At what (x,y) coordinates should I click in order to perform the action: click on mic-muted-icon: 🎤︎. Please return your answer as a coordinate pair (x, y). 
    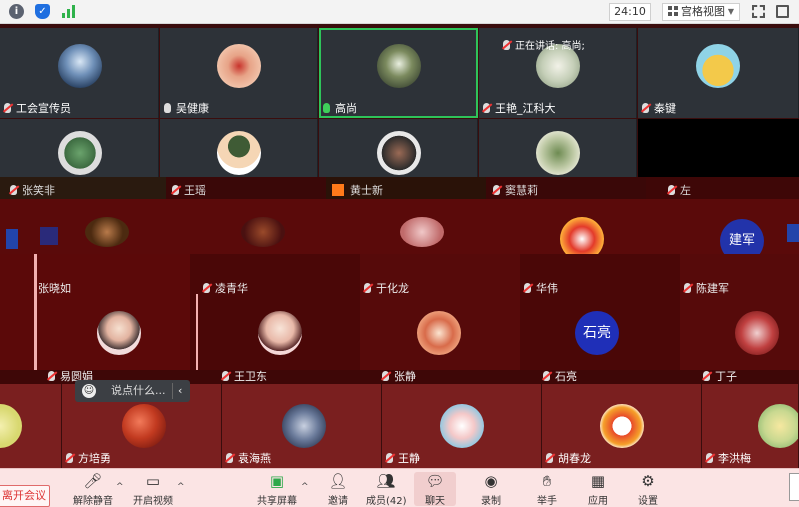
    Looking at the image, I should click on (93, 481).